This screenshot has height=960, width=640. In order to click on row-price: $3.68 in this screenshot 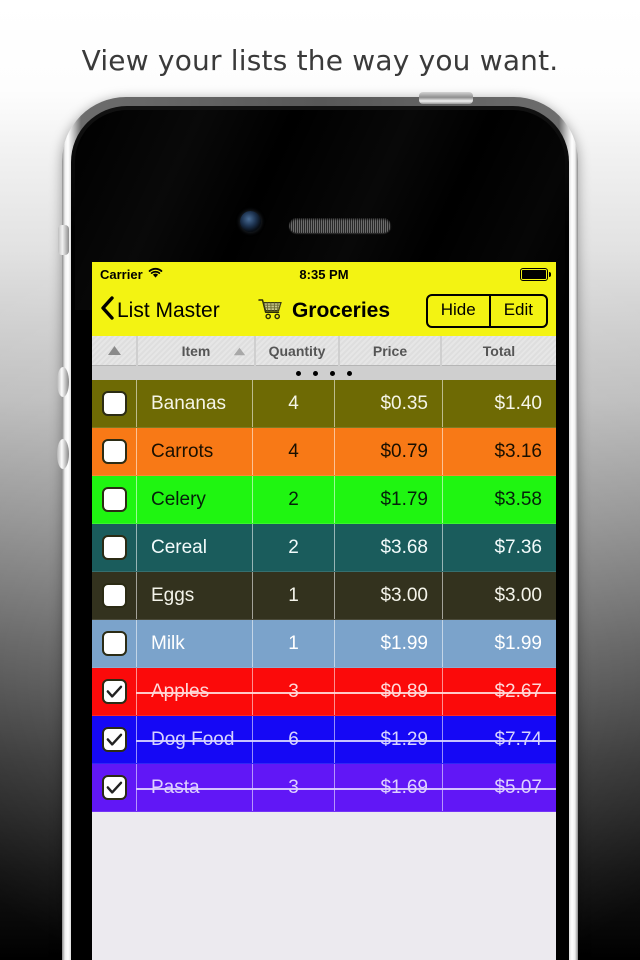, I will do `click(388, 547)`.